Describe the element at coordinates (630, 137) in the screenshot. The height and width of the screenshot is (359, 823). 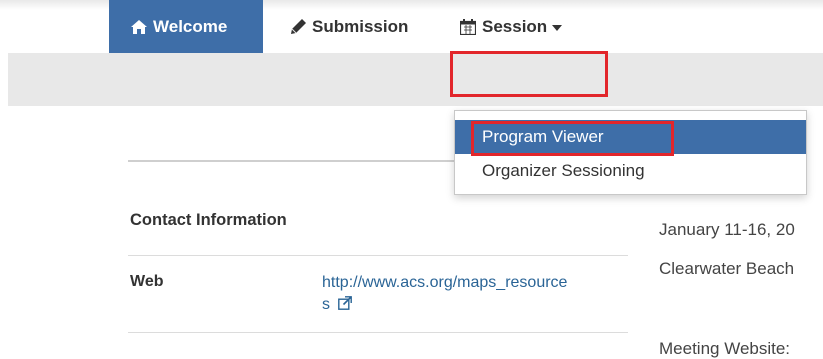
I see `menu-item-program-viewer: Program Viewer` at that location.